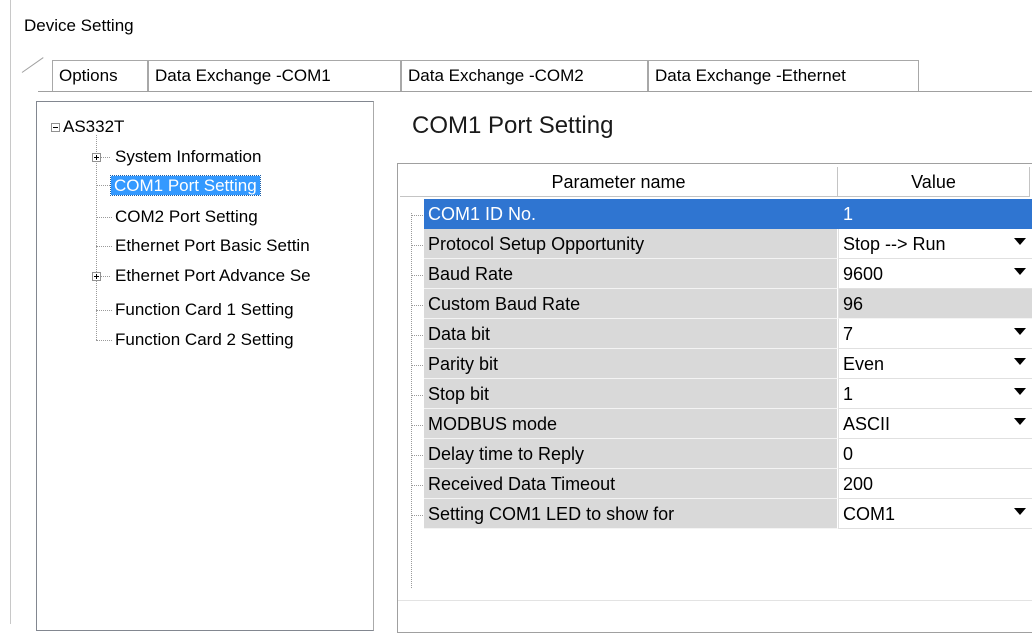 The image size is (1032, 633). I want to click on value-text: Even, so click(864, 364).